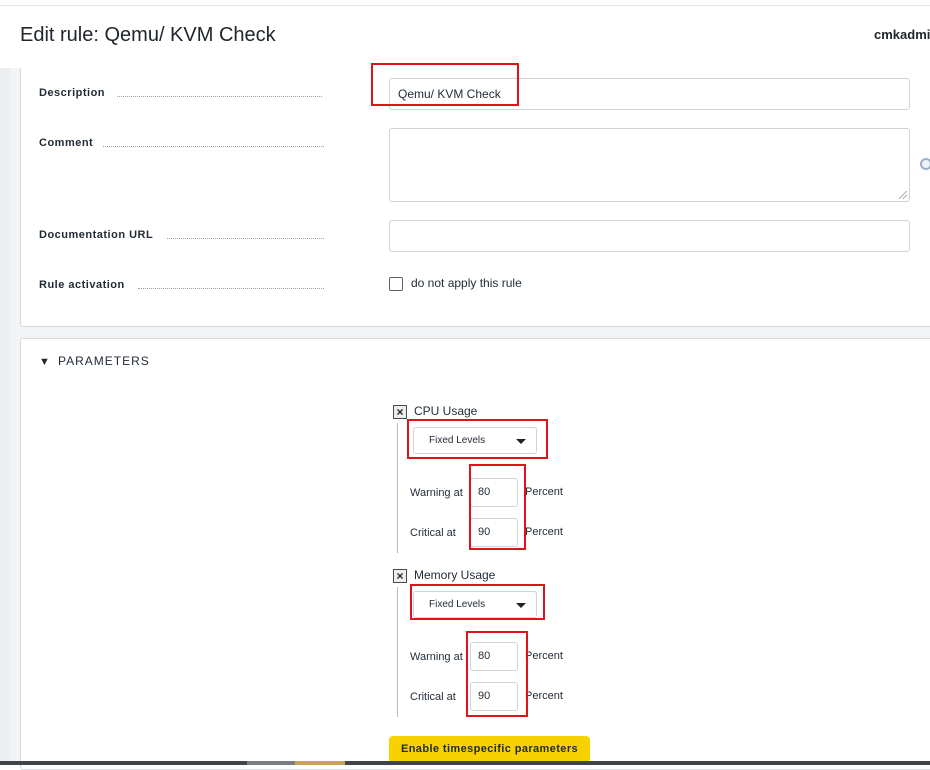 This screenshot has height=770, width=930. Describe the element at coordinates (477, 602) in the screenshot. I see `highlight-memory-mode` at that location.